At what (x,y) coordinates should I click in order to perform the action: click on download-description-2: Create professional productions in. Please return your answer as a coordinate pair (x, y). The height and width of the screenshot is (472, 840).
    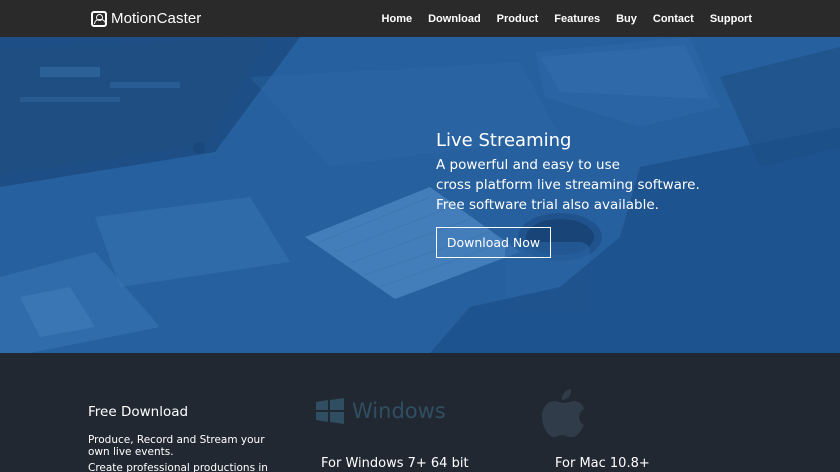
    Looking at the image, I should click on (178, 467).